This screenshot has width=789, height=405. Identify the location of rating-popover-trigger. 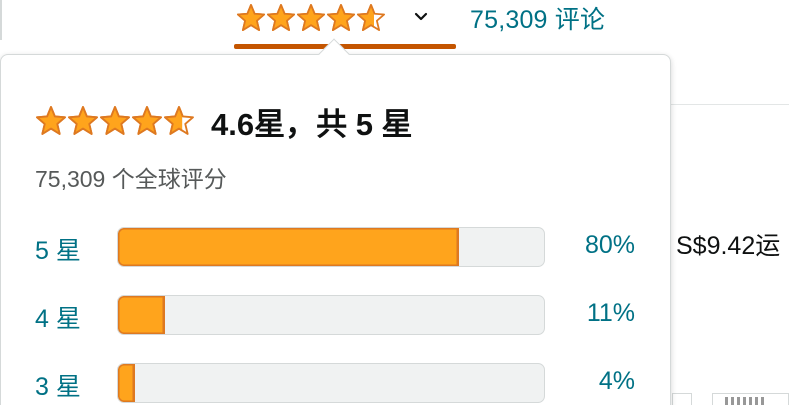
(345, 25).